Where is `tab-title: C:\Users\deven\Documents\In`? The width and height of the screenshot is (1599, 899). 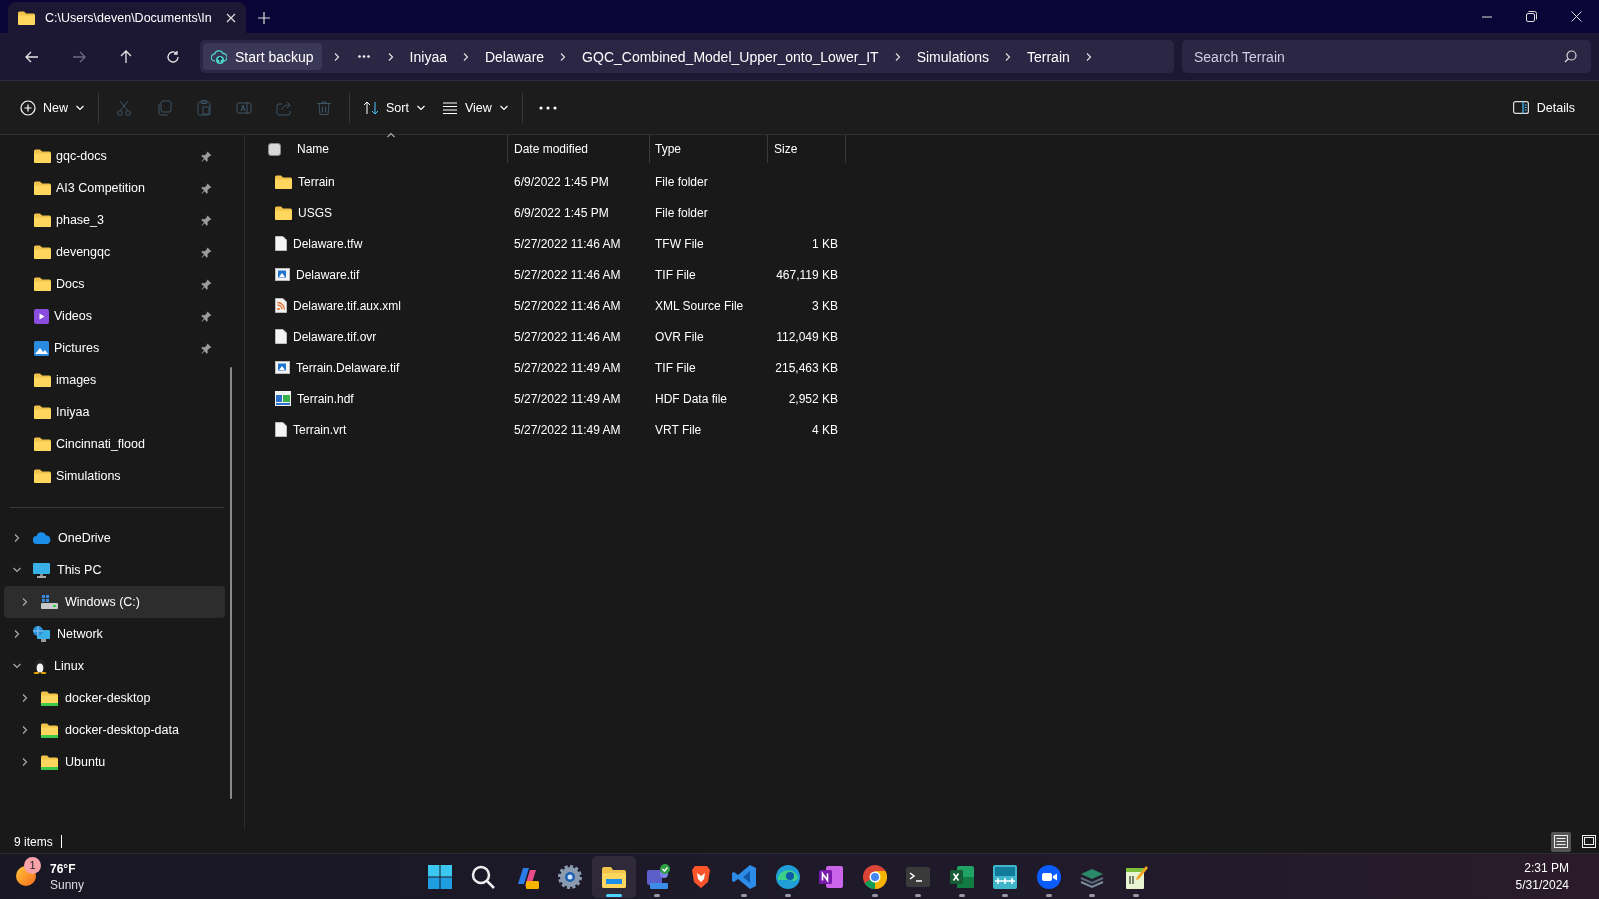
tab-title: C:\Users\deven\Documents\In is located at coordinates (129, 17).